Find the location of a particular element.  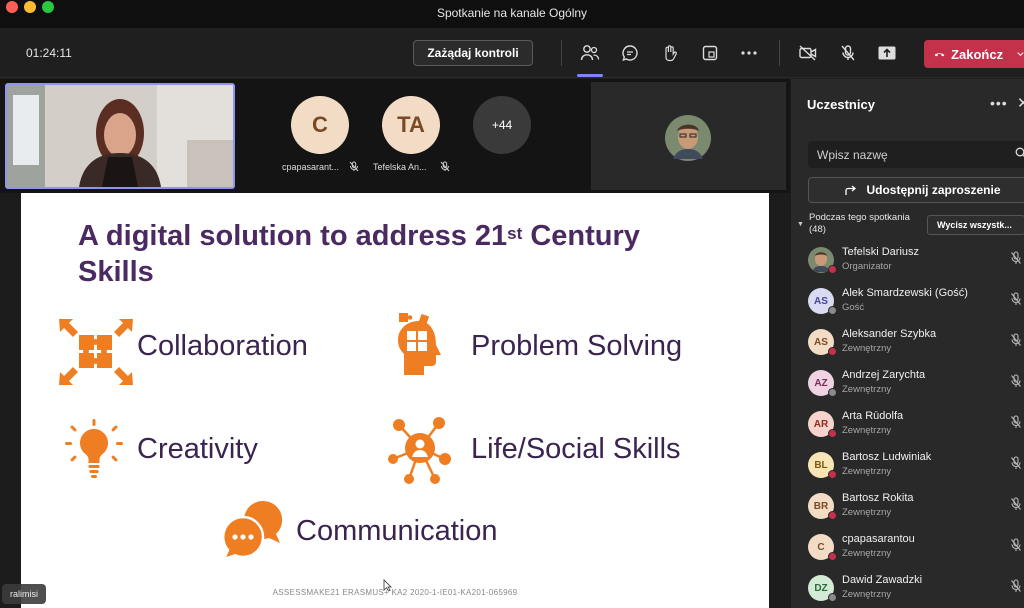

participant-name: Alek Smardzewski (Gość) is located at coordinates (905, 293).